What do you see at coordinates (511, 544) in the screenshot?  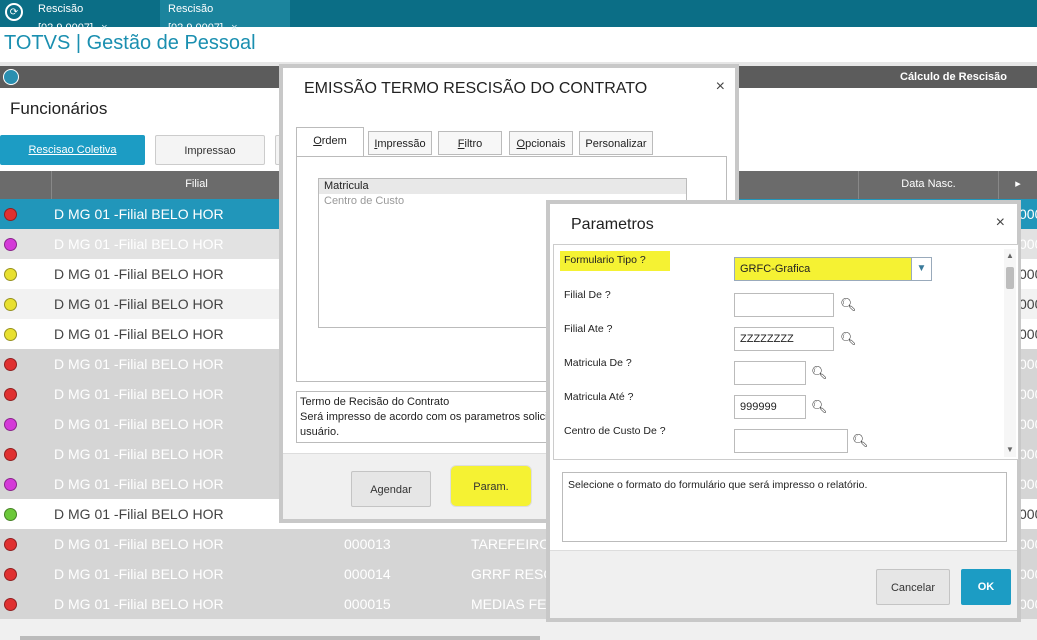 I see `cell-descricao: TAREFEIRO` at bounding box center [511, 544].